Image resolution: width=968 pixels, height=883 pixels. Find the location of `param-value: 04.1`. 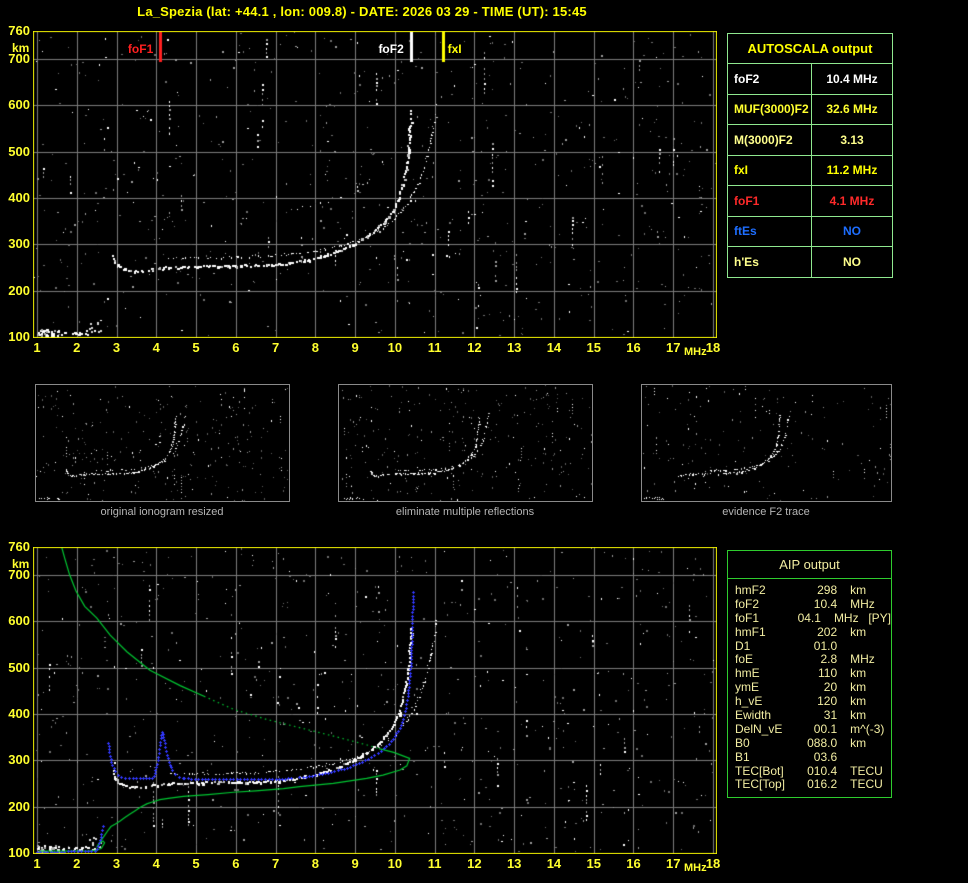

param-value: 04.1 is located at coordinates (809, 617).